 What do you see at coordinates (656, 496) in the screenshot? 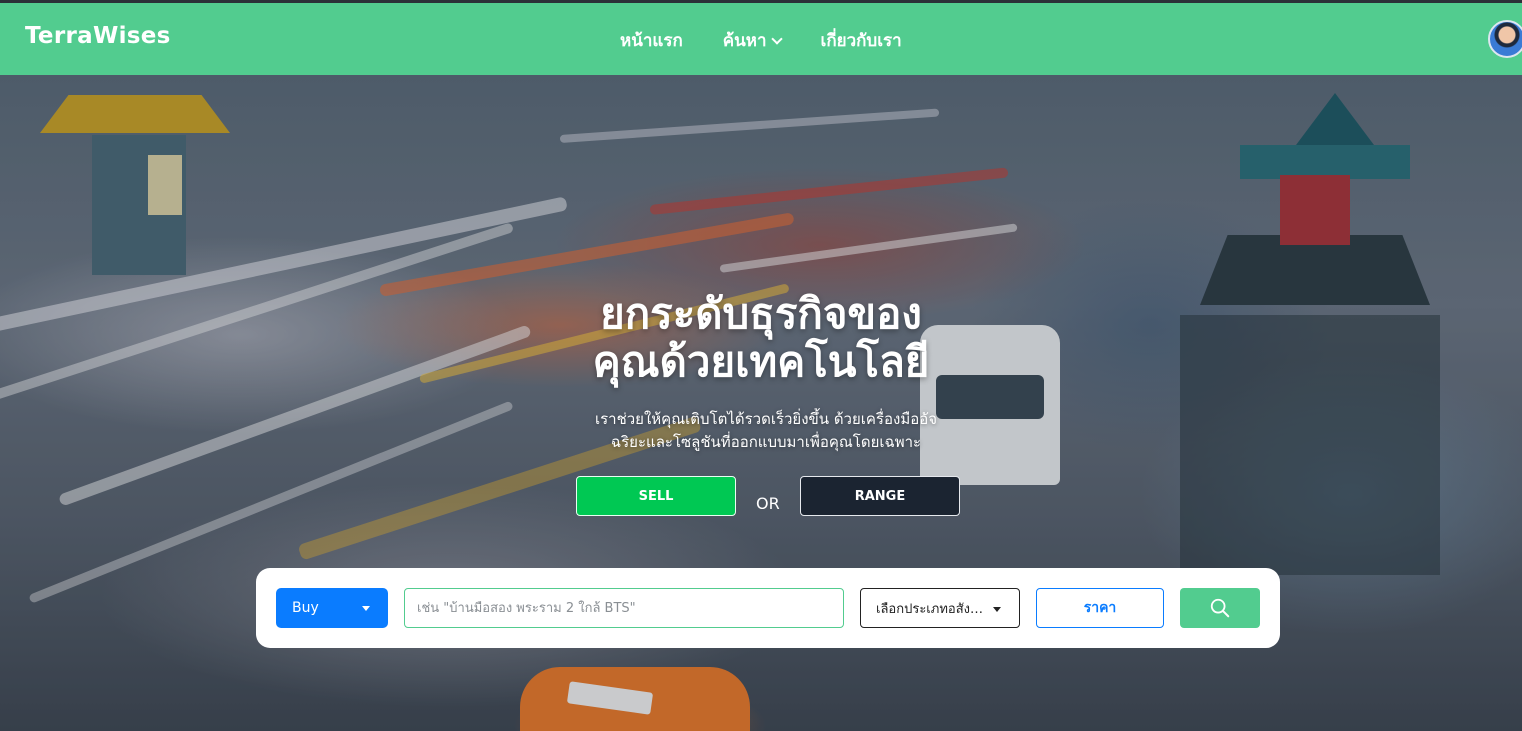
I see `sell-button: SELL` at bounding box center [656, 496].